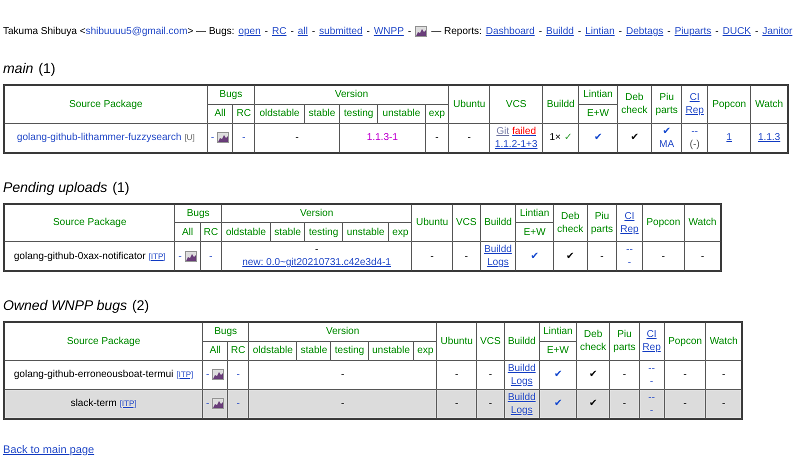 This screenshot has height=464, width=801. What do you see at coordinates (693, 31) in the screenshot?
I see `link: Piuparts` at bounding box center [693, 31].